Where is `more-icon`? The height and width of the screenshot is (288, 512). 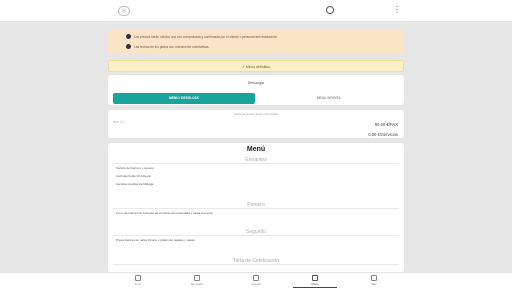 more-icon is located at coordinates (374, 278).